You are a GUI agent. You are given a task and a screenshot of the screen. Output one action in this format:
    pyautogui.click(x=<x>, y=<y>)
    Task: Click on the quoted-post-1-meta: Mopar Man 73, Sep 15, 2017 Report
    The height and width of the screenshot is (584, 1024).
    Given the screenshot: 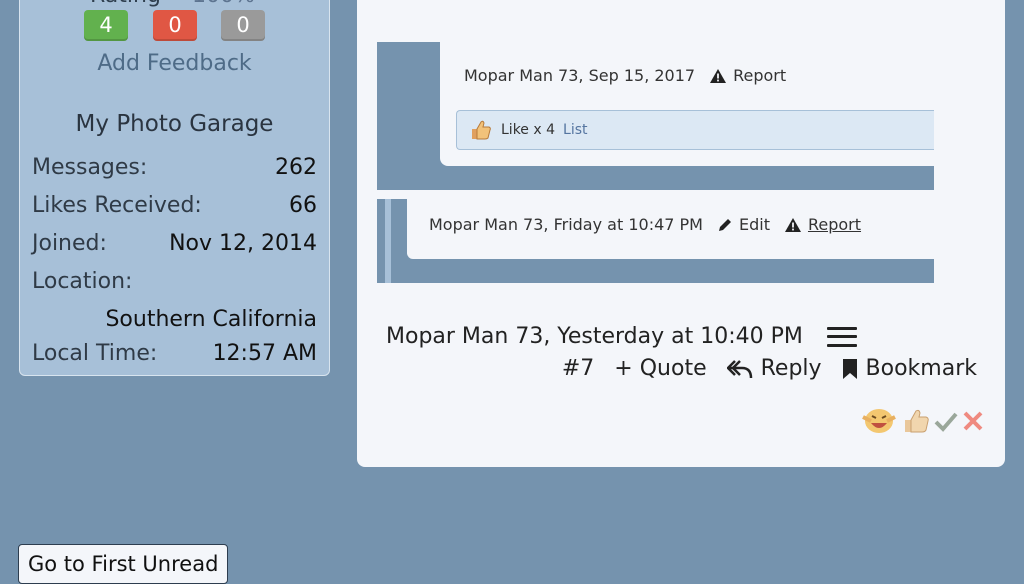 What is the action you would take?
    pyautogui.click(x=625, y=75)
    